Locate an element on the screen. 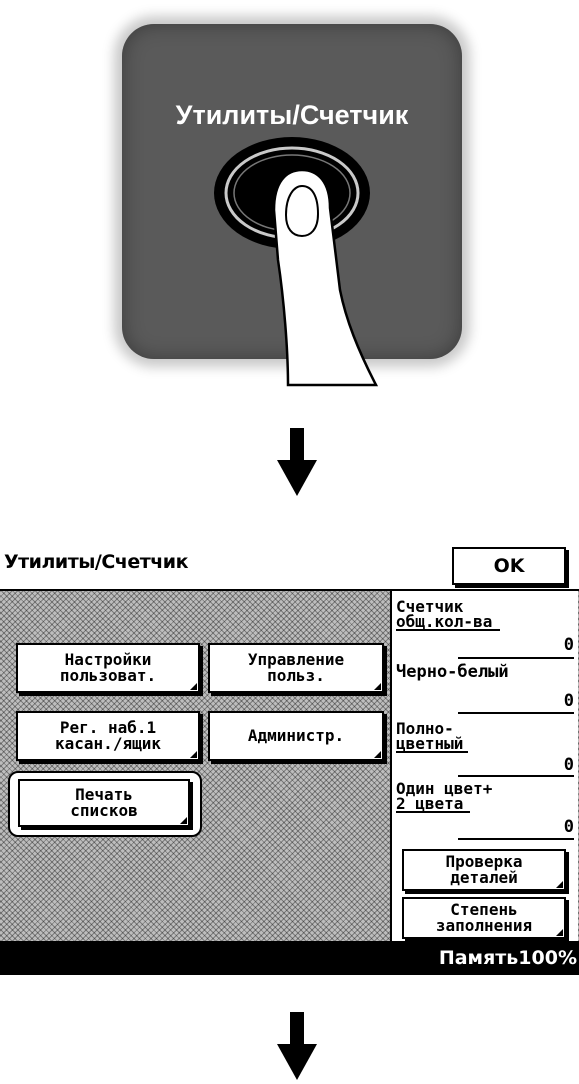  user-settings-button: Настройки пользоват. is located at coordinates (108, 668).